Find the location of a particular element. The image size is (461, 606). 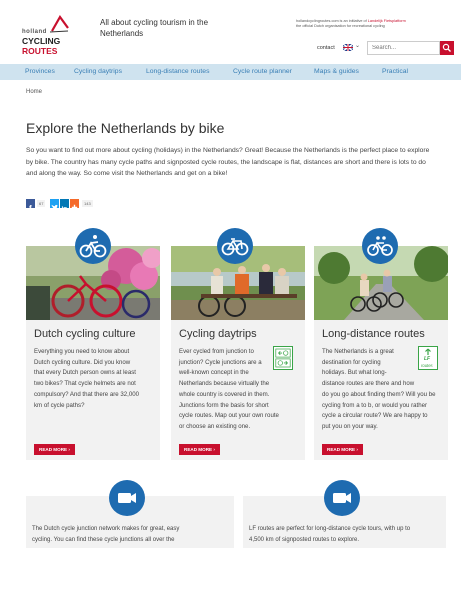

addthis-share-button is located at coordinates (74, 205).